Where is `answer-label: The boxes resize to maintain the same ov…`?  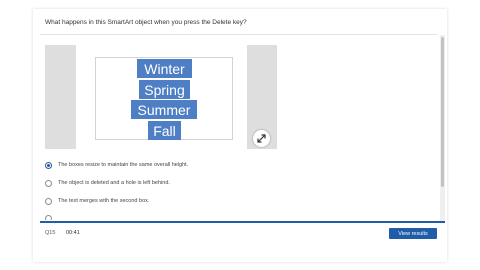 answer-label: The boxes resize to maintain the same ov… is located at coordinates (123, 165).